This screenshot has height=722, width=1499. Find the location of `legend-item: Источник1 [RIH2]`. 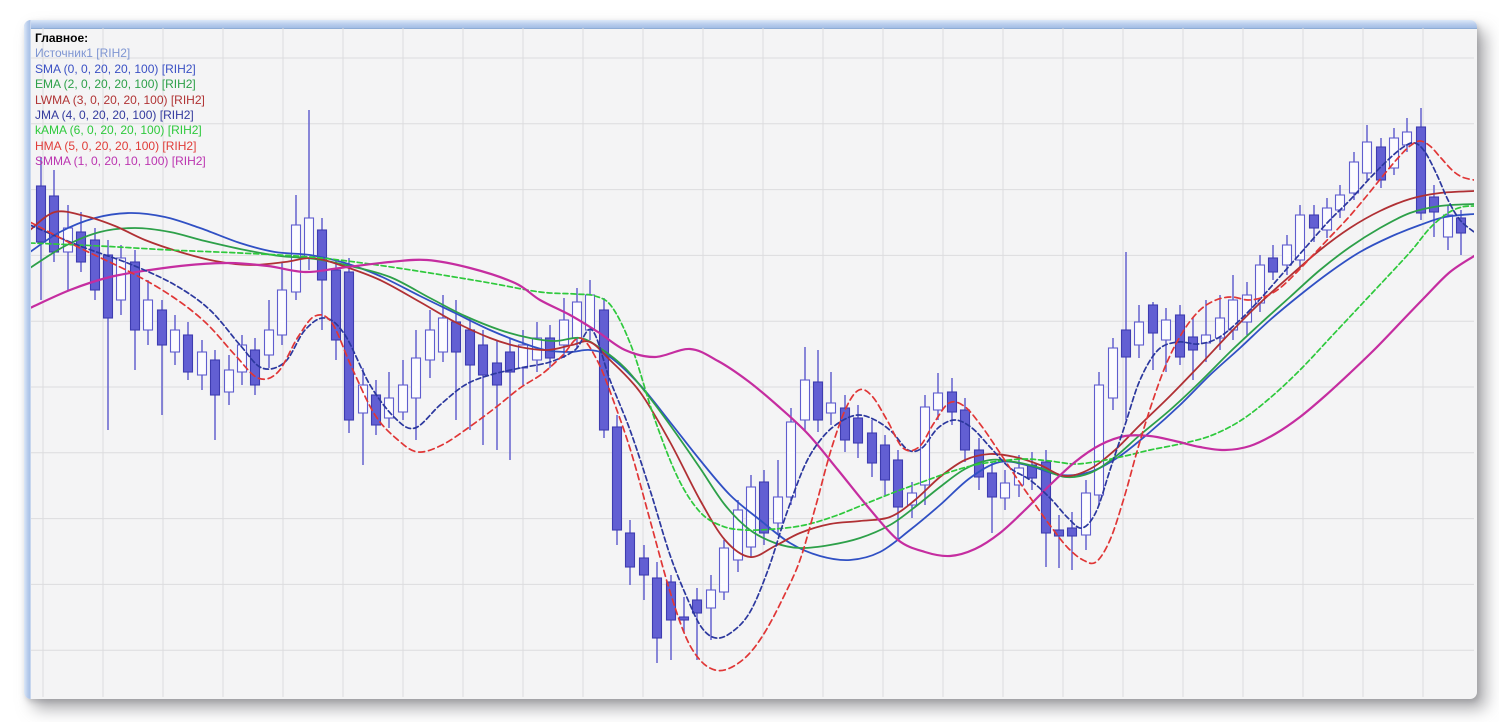

legend-item: Источник1 [RIH2] is located at coordinates (120, 53).